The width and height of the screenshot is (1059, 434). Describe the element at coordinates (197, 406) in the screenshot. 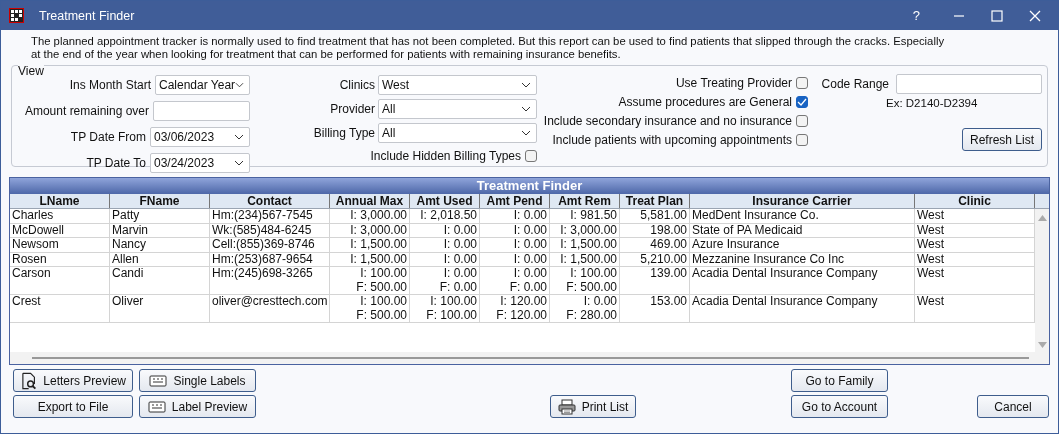

I see `action-button: Label Preview` at that location.